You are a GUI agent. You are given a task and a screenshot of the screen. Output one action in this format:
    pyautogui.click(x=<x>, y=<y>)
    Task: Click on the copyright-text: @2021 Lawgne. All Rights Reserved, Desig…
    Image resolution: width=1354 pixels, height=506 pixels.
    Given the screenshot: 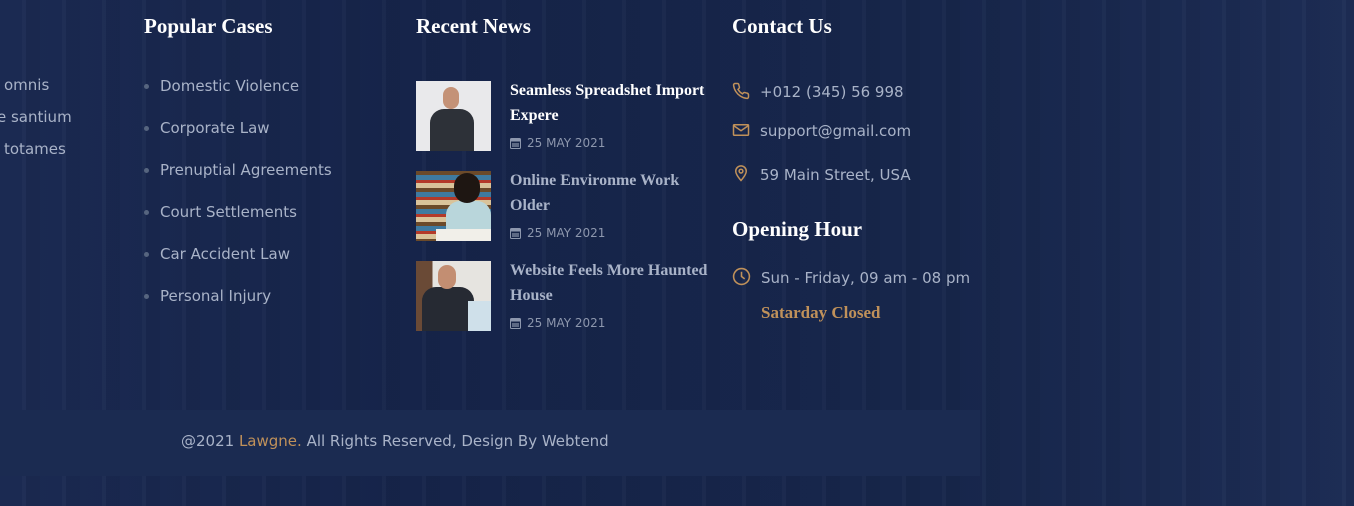 What is the action you would take?
    pyautogui.click(x=395, y=441)
    